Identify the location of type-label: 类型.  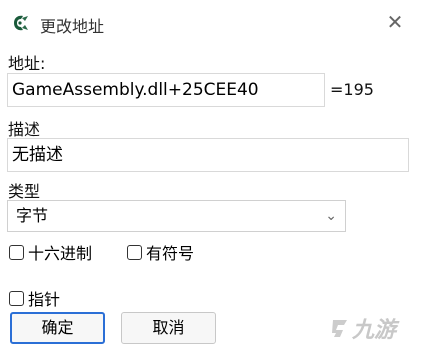
(24, 191).